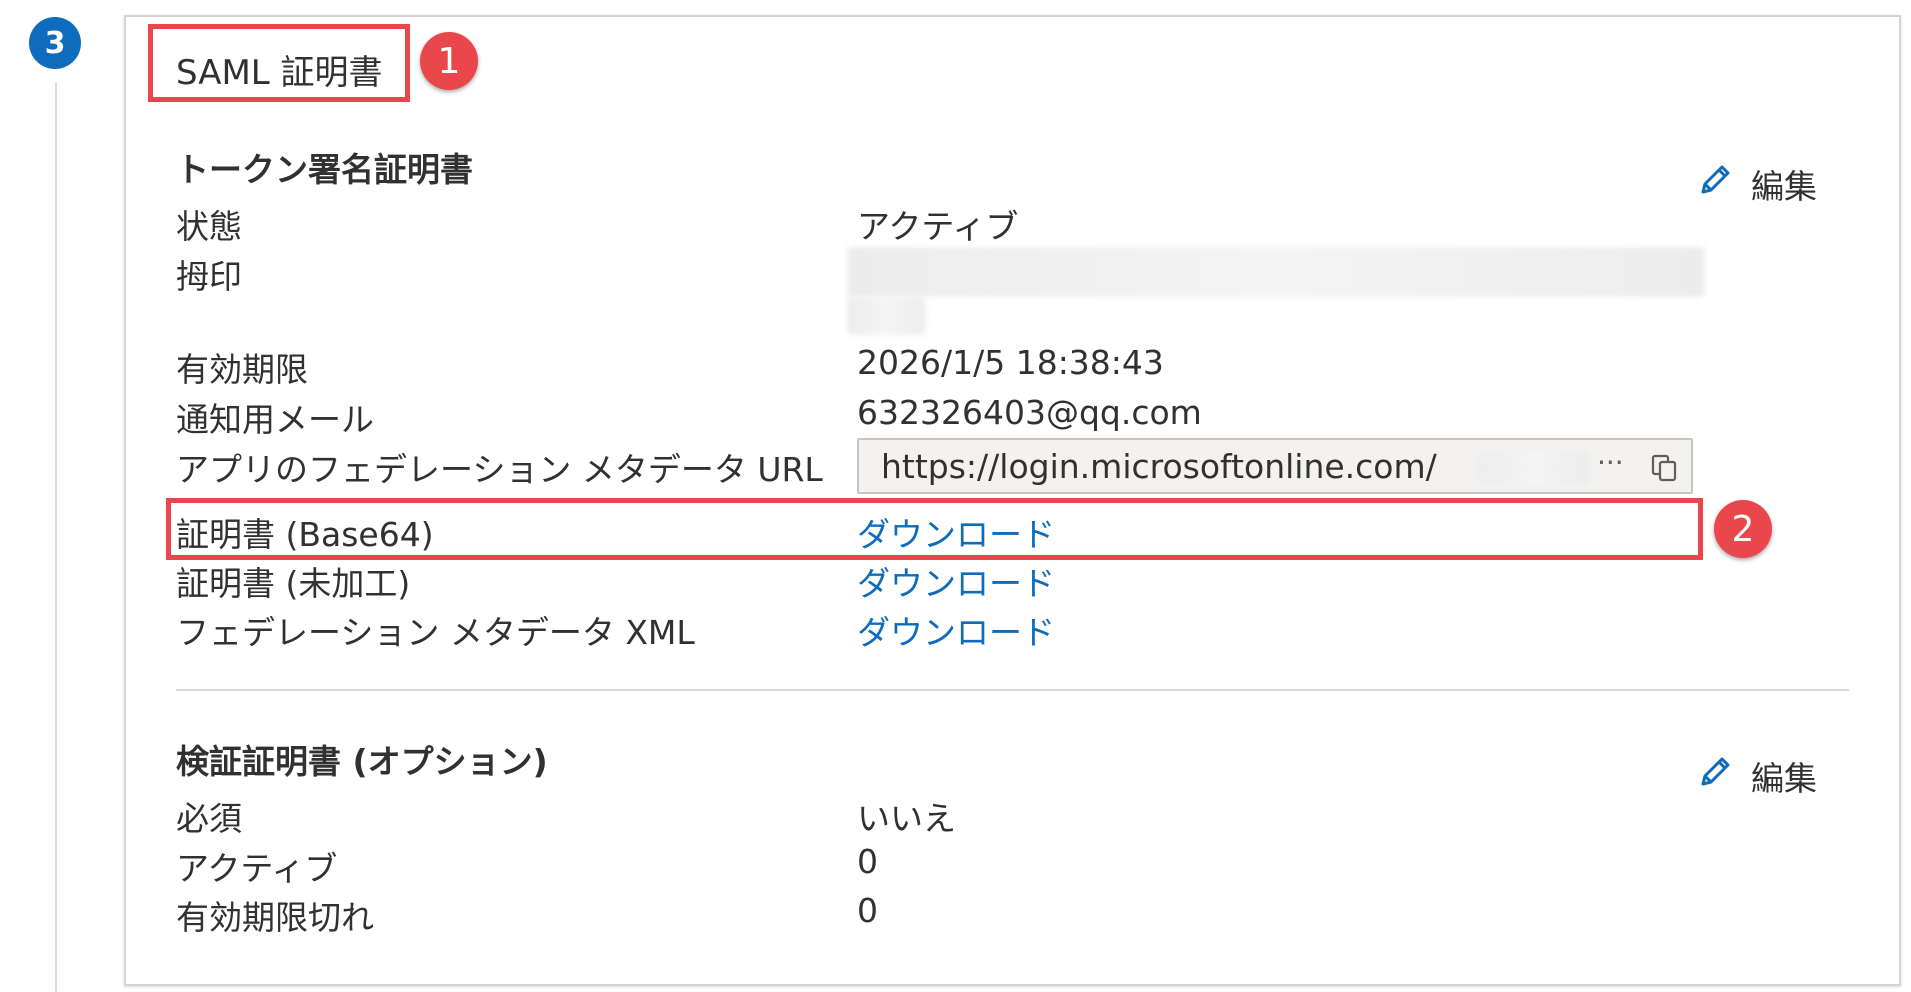 Image resolution: width=1911 pixels, height=992 pixels. What do you see at coordinates (275, 419) in the screenshot?
I see `notification-email-label: 通知用メール` at bounding box center [275, 419].